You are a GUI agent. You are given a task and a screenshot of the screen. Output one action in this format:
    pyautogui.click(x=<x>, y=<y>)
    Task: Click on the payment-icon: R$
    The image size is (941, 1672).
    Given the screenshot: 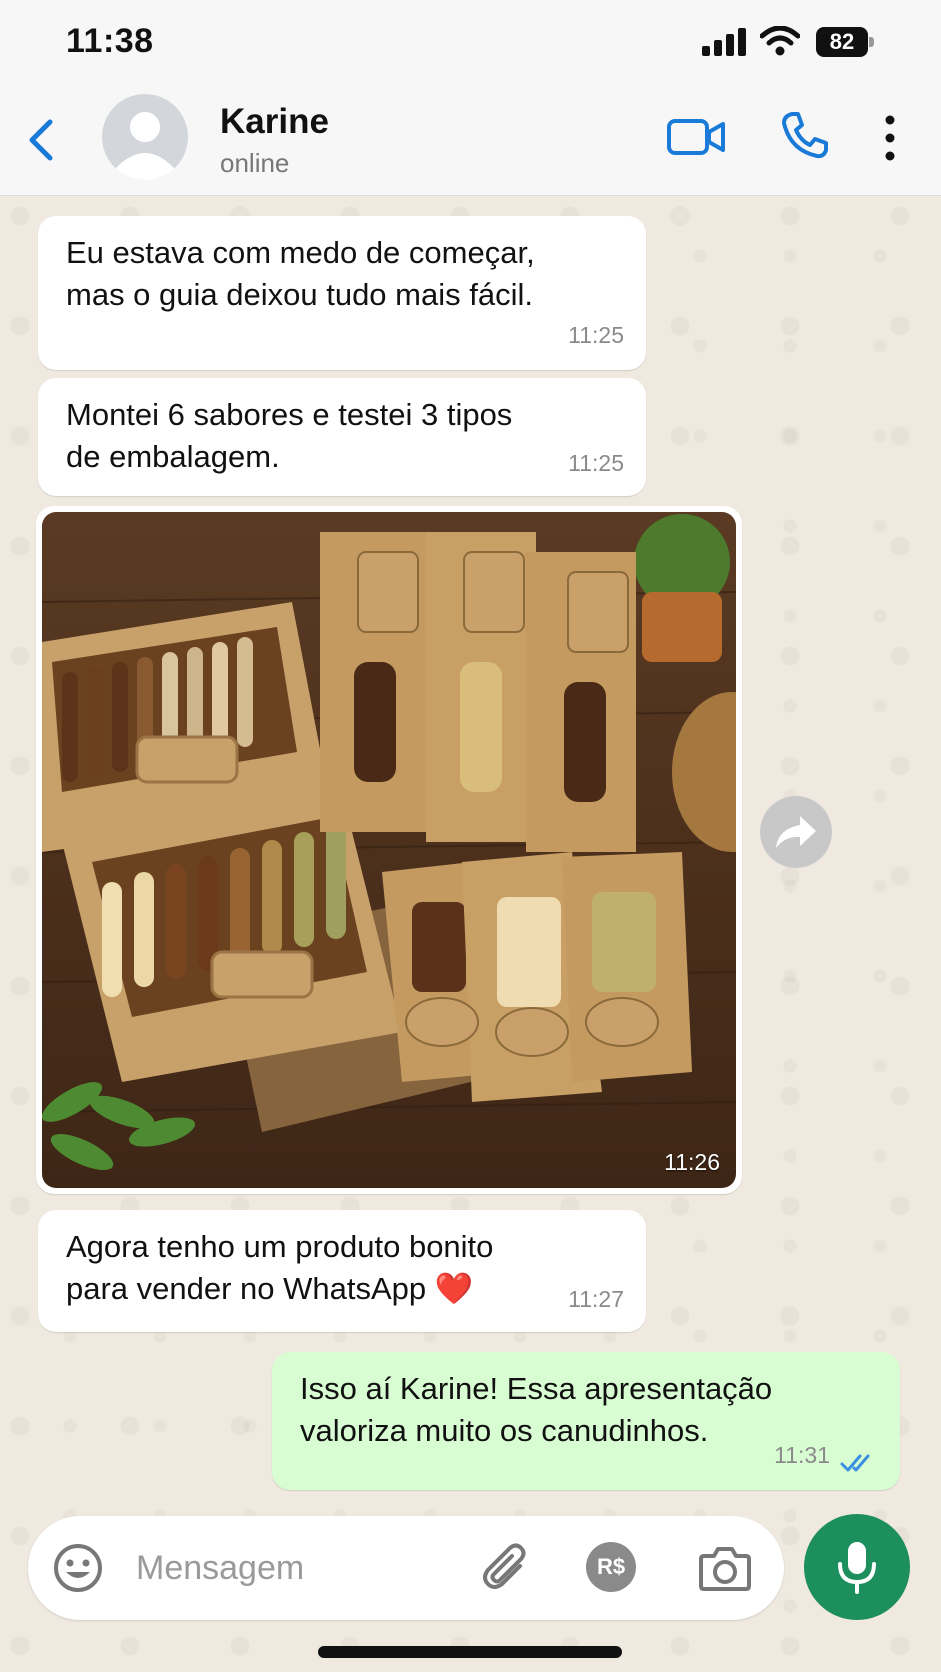 What is the action you would take?
    pyautogui.click(x=611, y=1567)
    